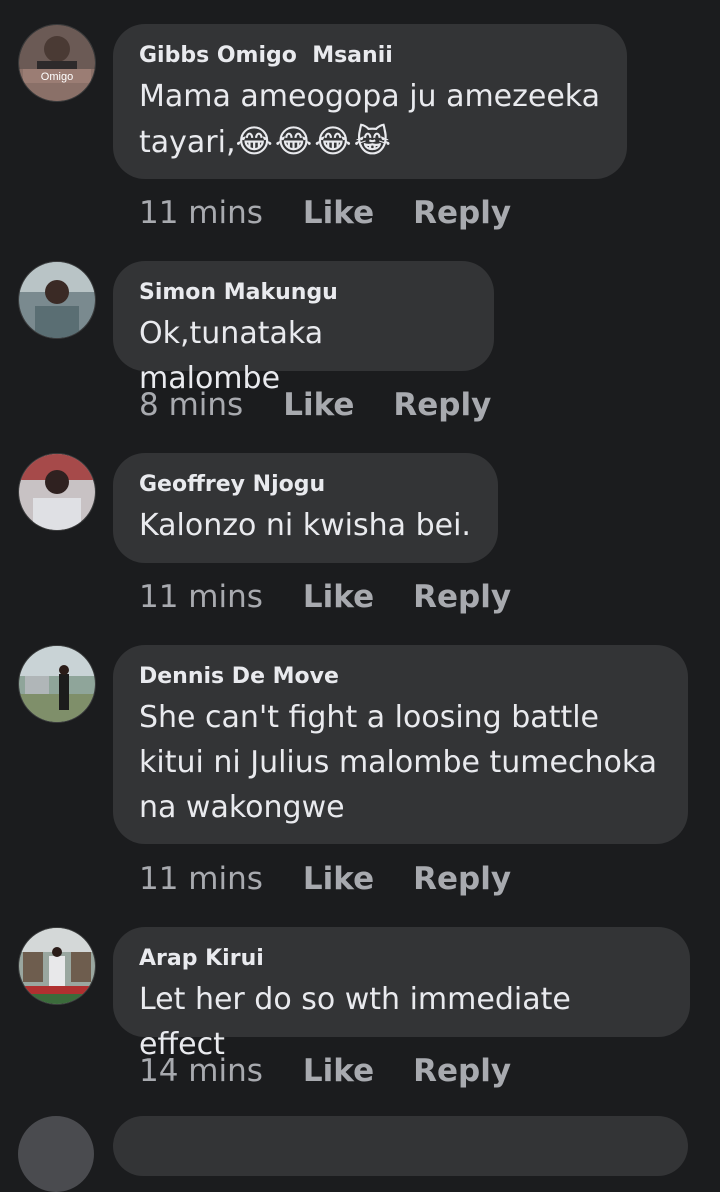 The height and width of the screenshot is (1192, 720). What do you see at coordinates (400, 1146) in the screenshot?
I see `comment-bubble` at bounding box center [400, 1146].